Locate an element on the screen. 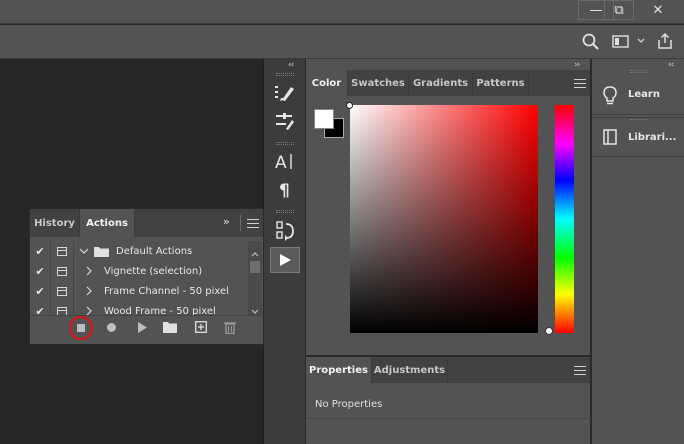  svg-text: A is located at coordinates (281, 162).